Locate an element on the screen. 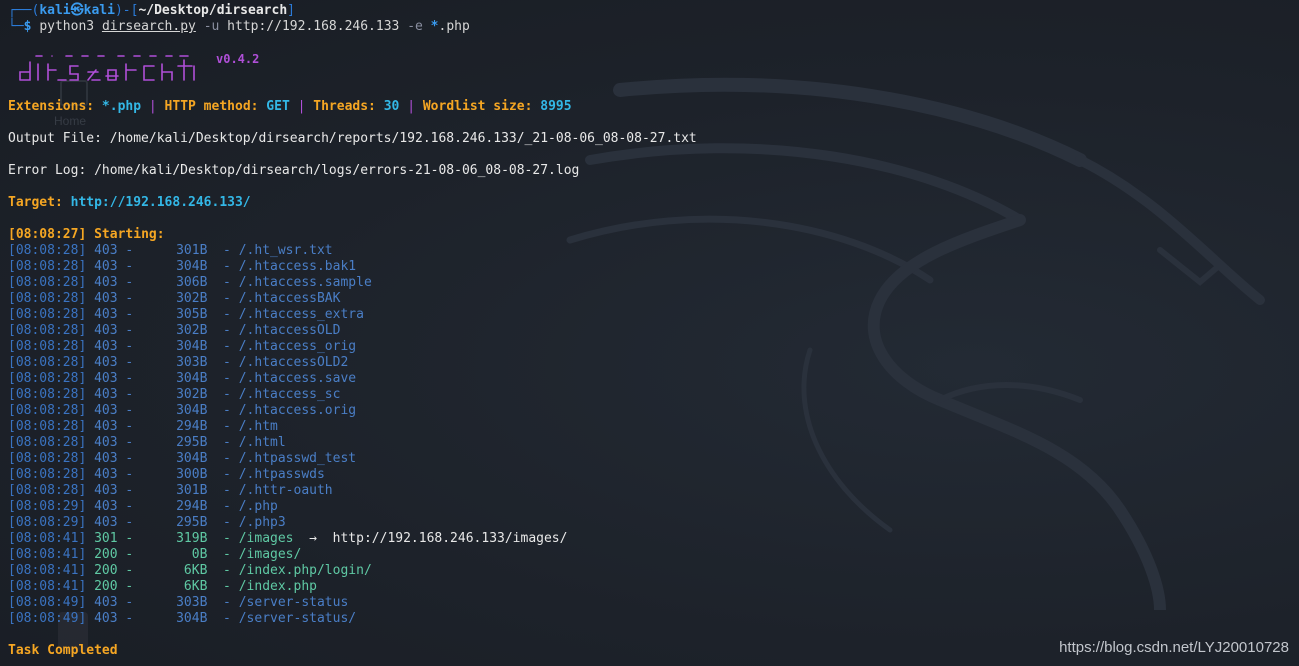 The width and height of the screenshot is (1299, 666). result-time: [08:08:29] is located at coordinates (47, 522).